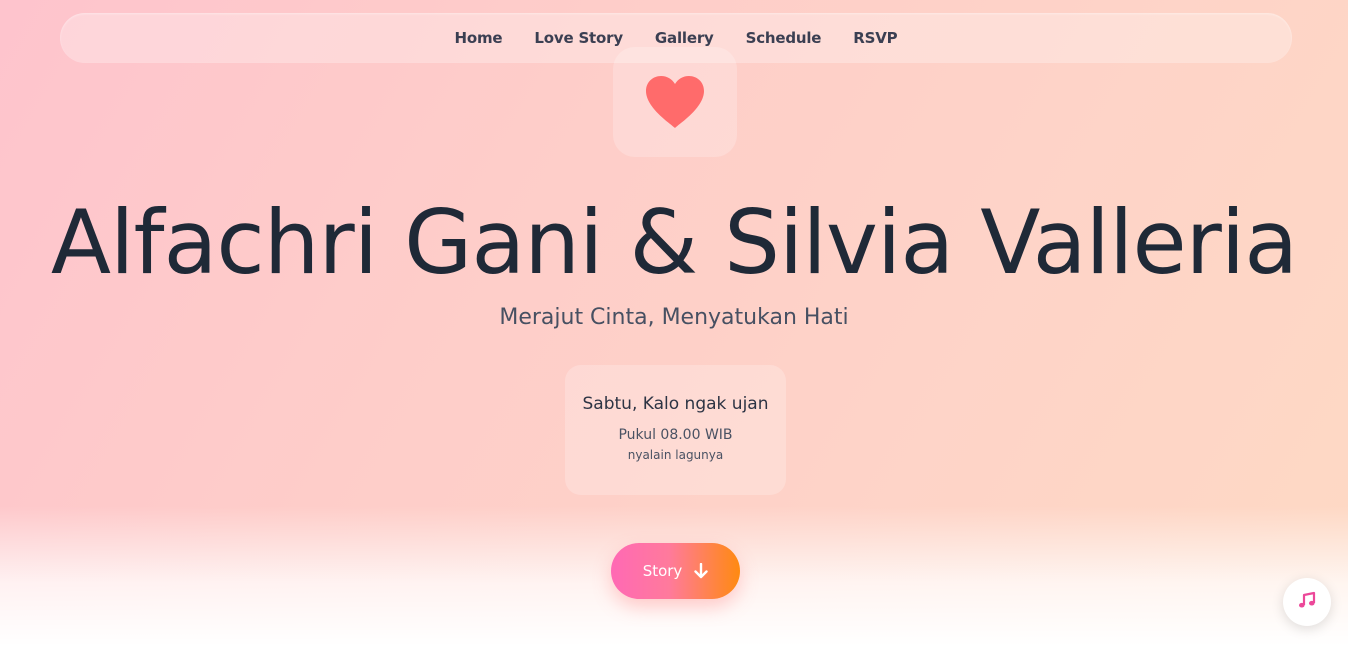 The width and height of the screenshot is (1348, 646). I want to click on nav-link-rsvp: RSVP, so click(875, 38).